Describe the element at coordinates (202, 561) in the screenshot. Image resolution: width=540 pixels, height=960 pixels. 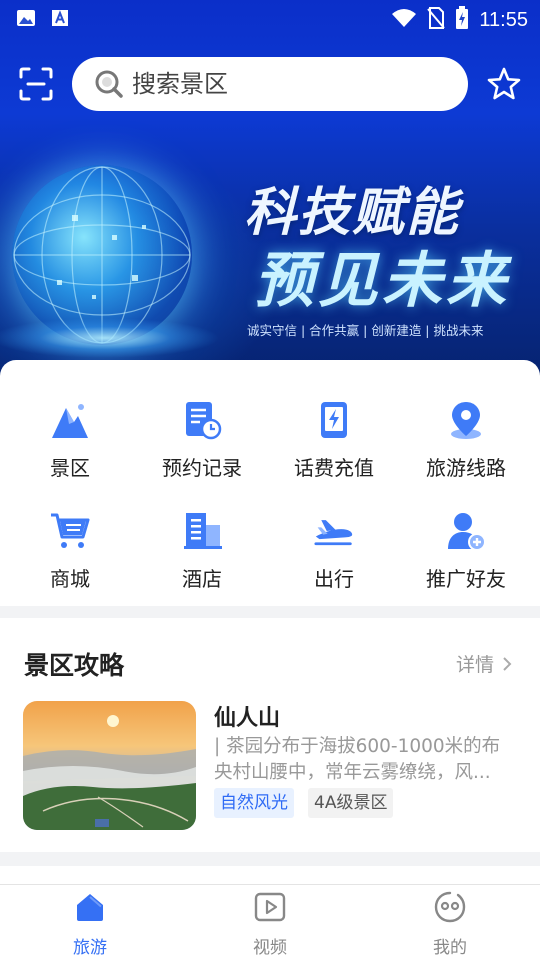
I see `menu-item-hotel: 酒店` at that location.